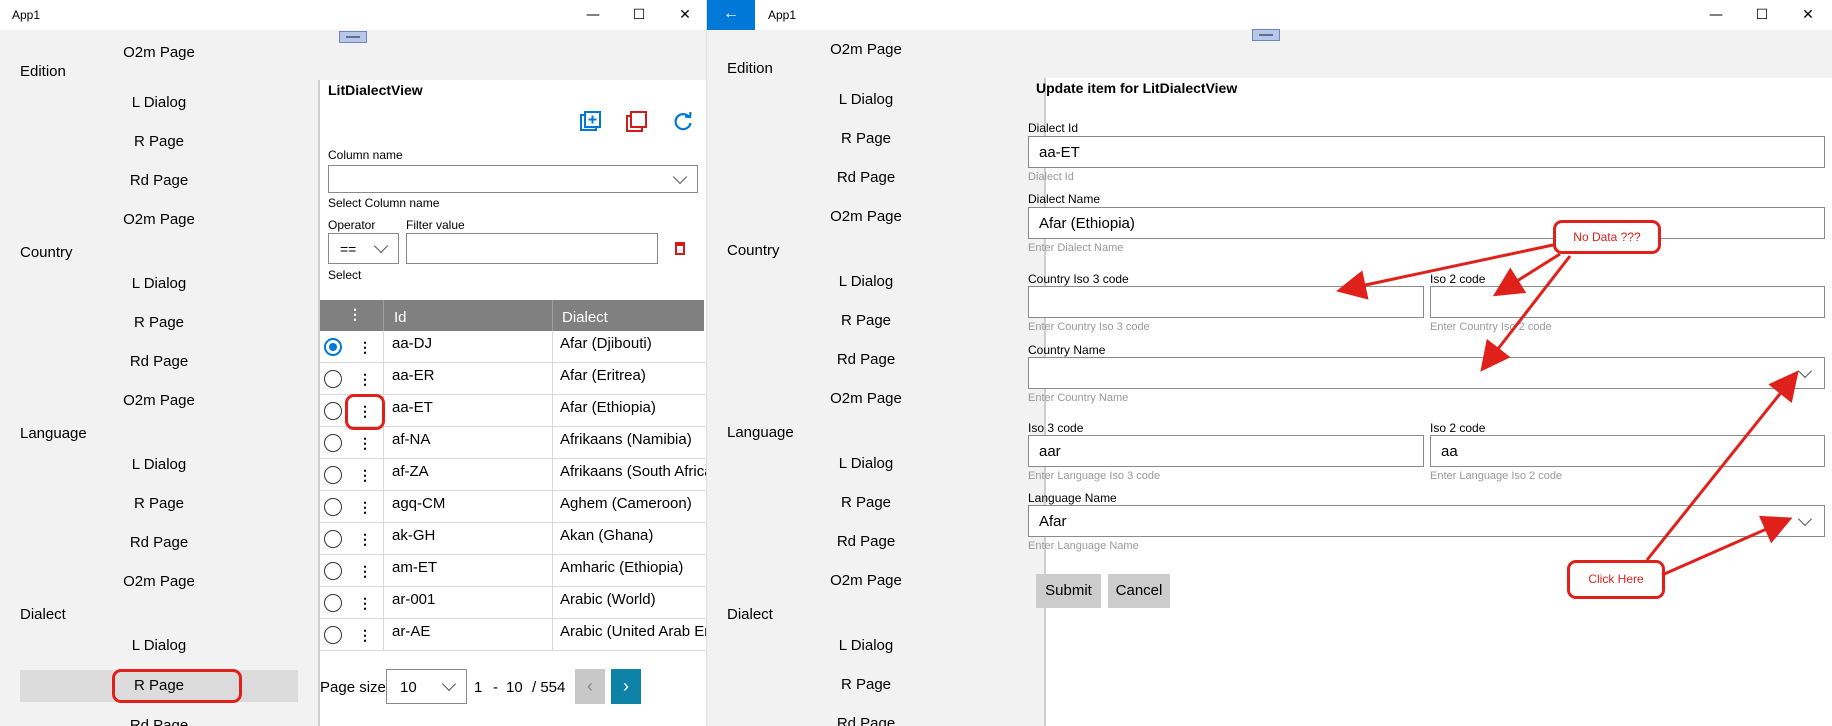 The height and width of the screenshot is (726, 1832). Describe the element at coordinates (1722, 473) in the screenshot. I see `click-here-arrows` at that location.